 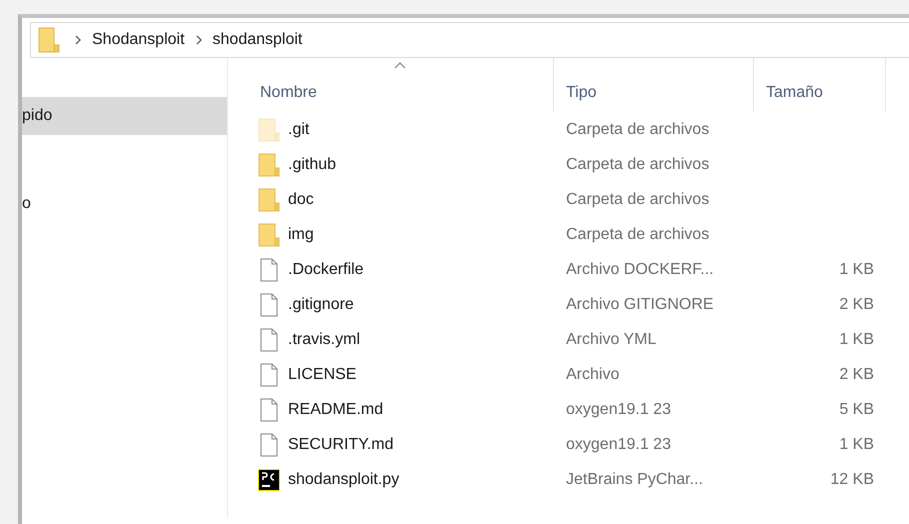 What do you see at coordinates (124, 116) in the screenshot?
I see `sidebar-item: pido` at bounding box center [124, 116].